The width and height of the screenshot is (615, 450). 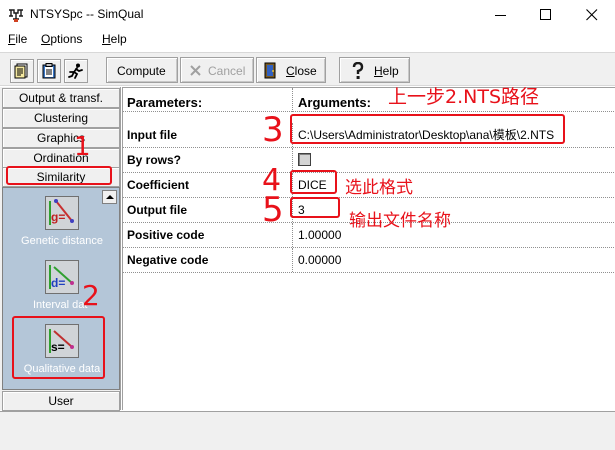 What do you see at coordinates (62, 241) in the screenshot?
I see `genetic-distance-label: Genetic distance` at bounding box center [62, 241].